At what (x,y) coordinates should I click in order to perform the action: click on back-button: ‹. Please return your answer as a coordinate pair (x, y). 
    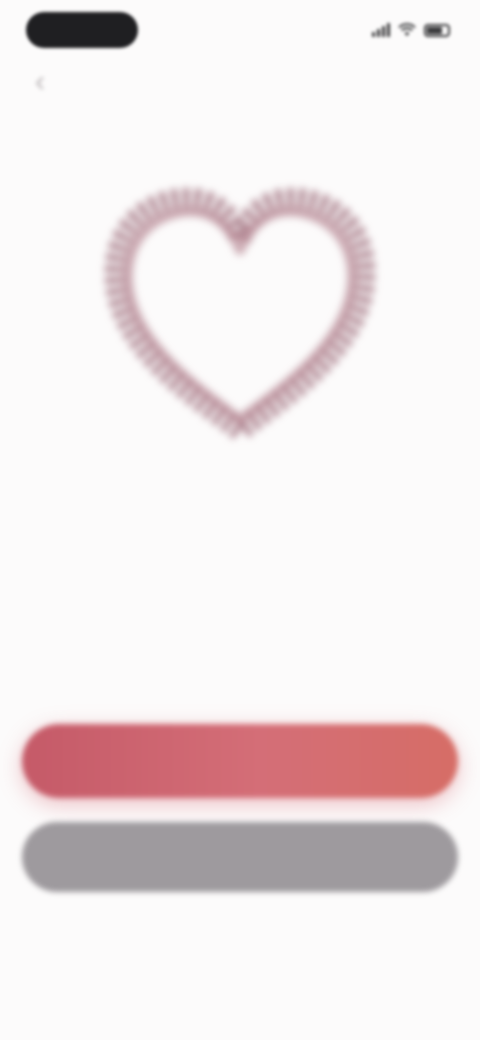
    Looking at the image, I should click on (40, 82).